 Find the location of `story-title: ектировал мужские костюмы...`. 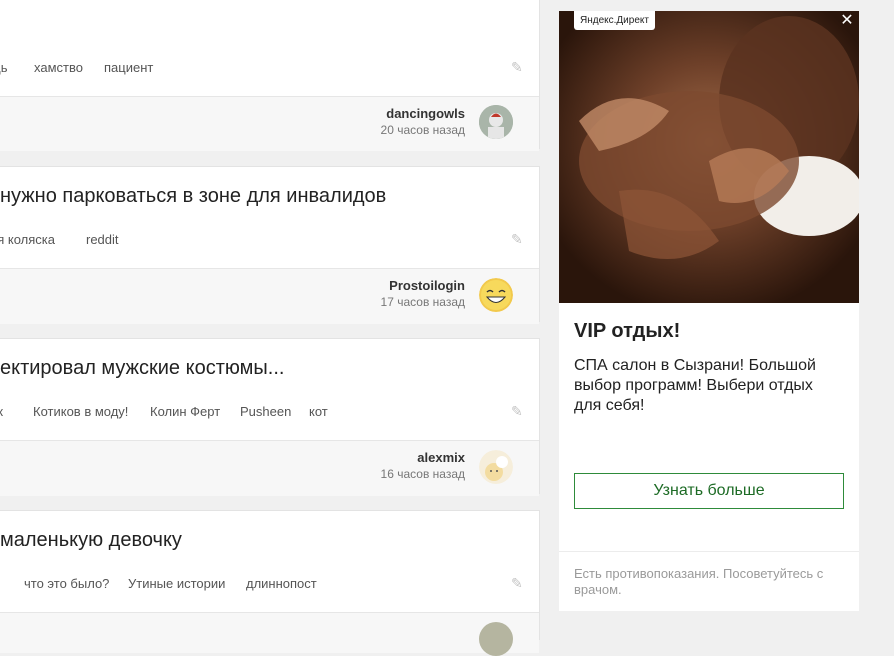

story-title: ектировал мужские костюмы... is located at coordinates (142, 368).